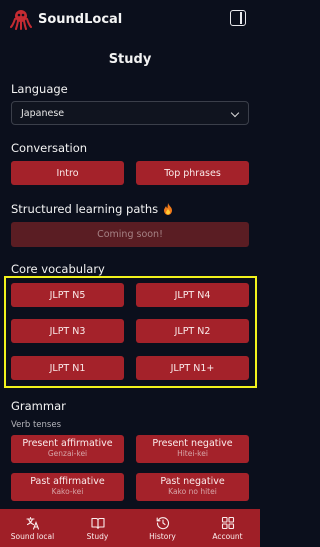 This screenshot has height=547, width=320. What do you see at coordinates (67, 173) in the screenshot?
I see `intro-button: Intro` at bounding box center [67, 173].